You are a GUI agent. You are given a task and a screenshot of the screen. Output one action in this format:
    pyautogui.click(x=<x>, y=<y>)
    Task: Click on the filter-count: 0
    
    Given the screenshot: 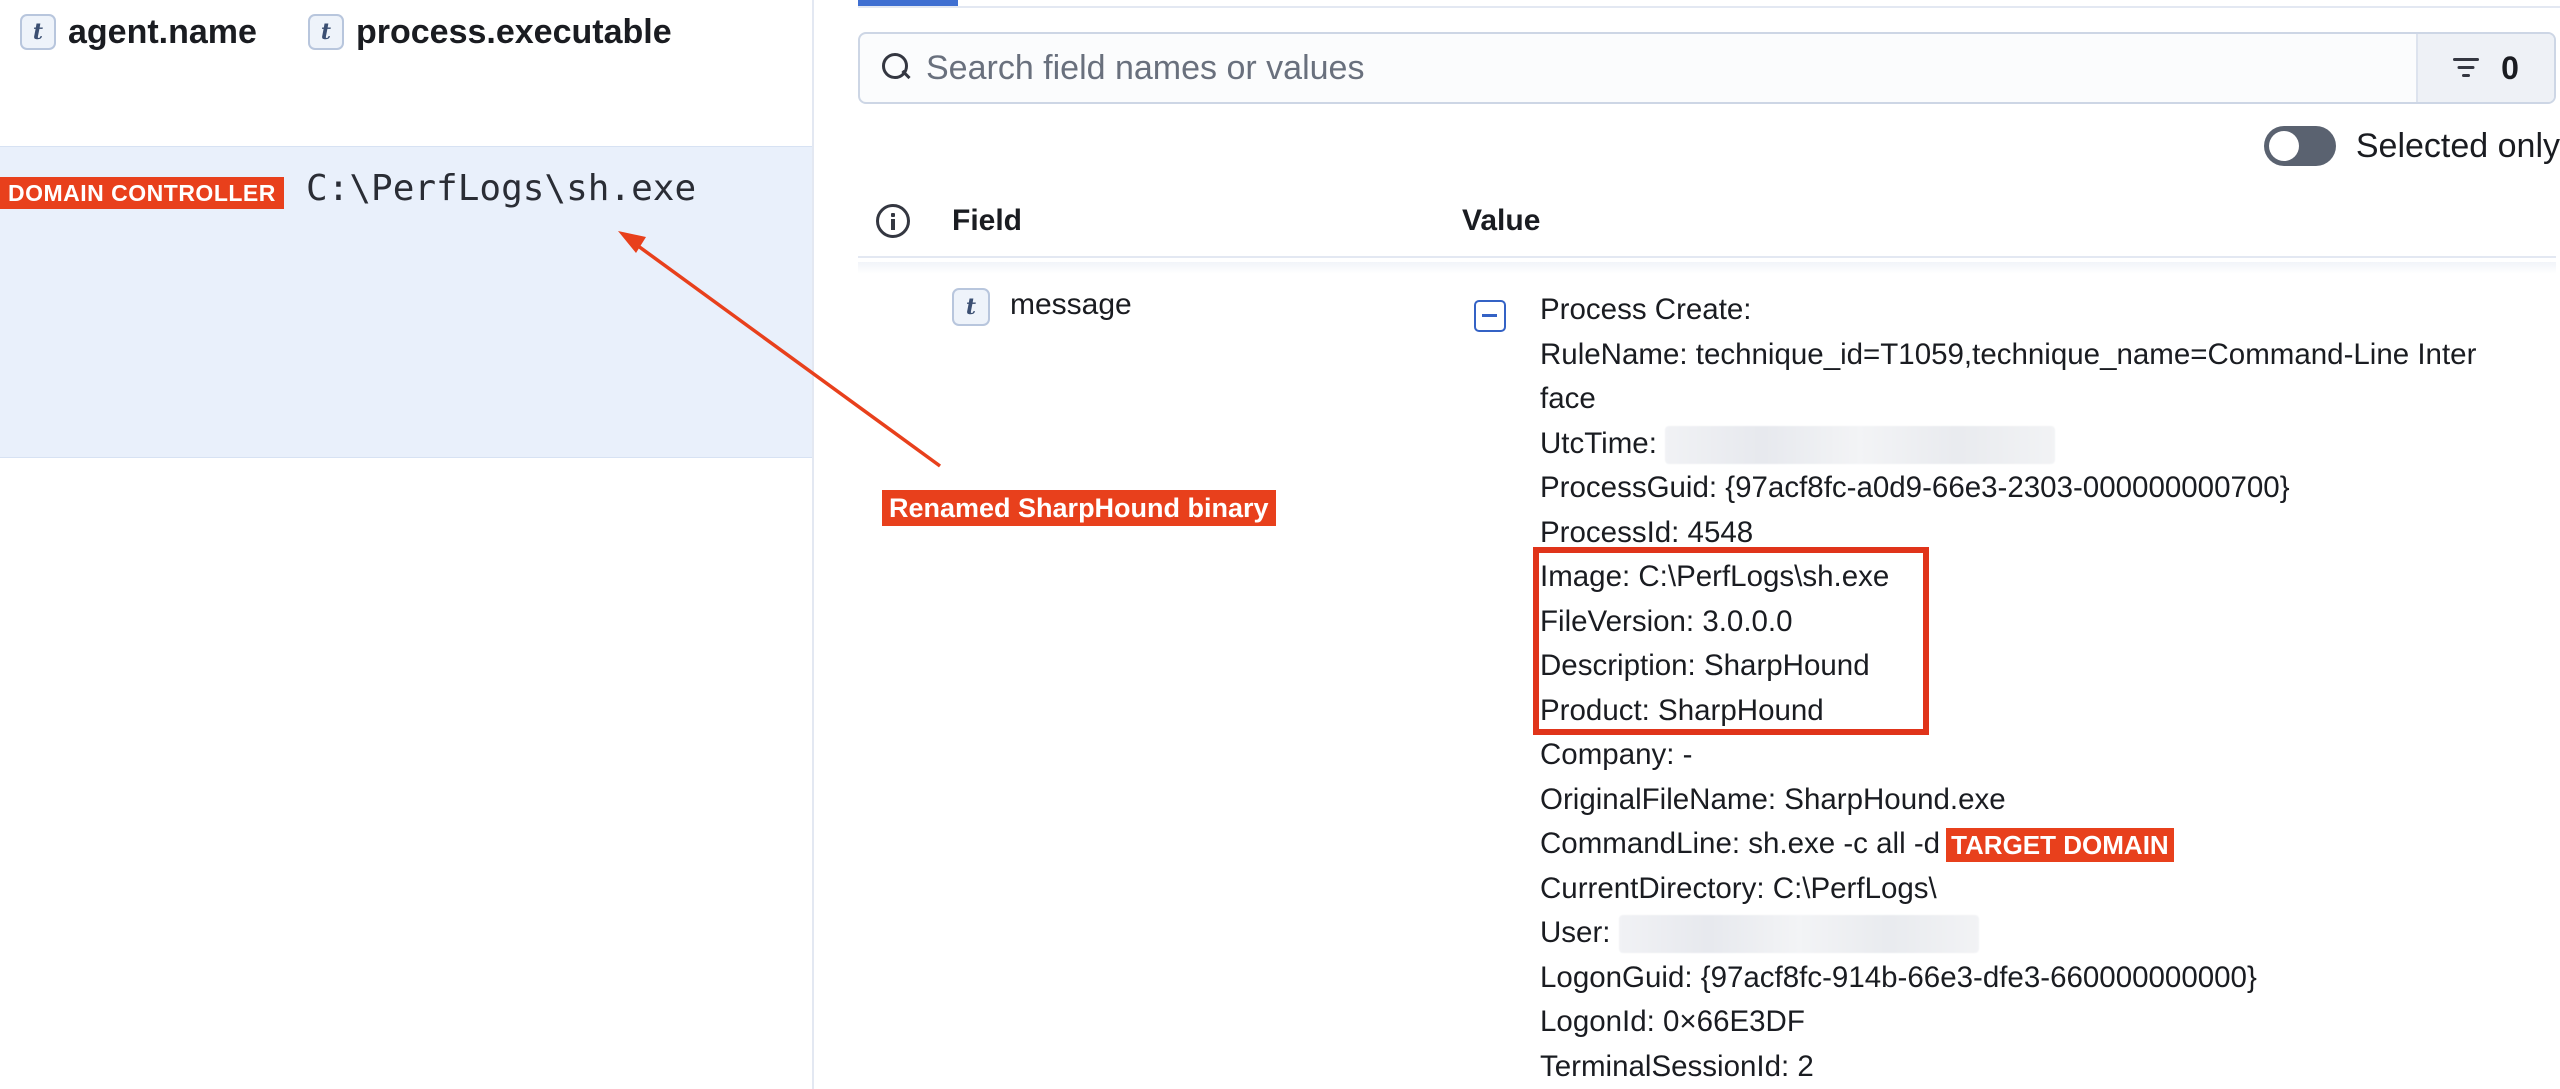 What is the action you would take?
    pyautogui.click(x=2510, y=67)
    